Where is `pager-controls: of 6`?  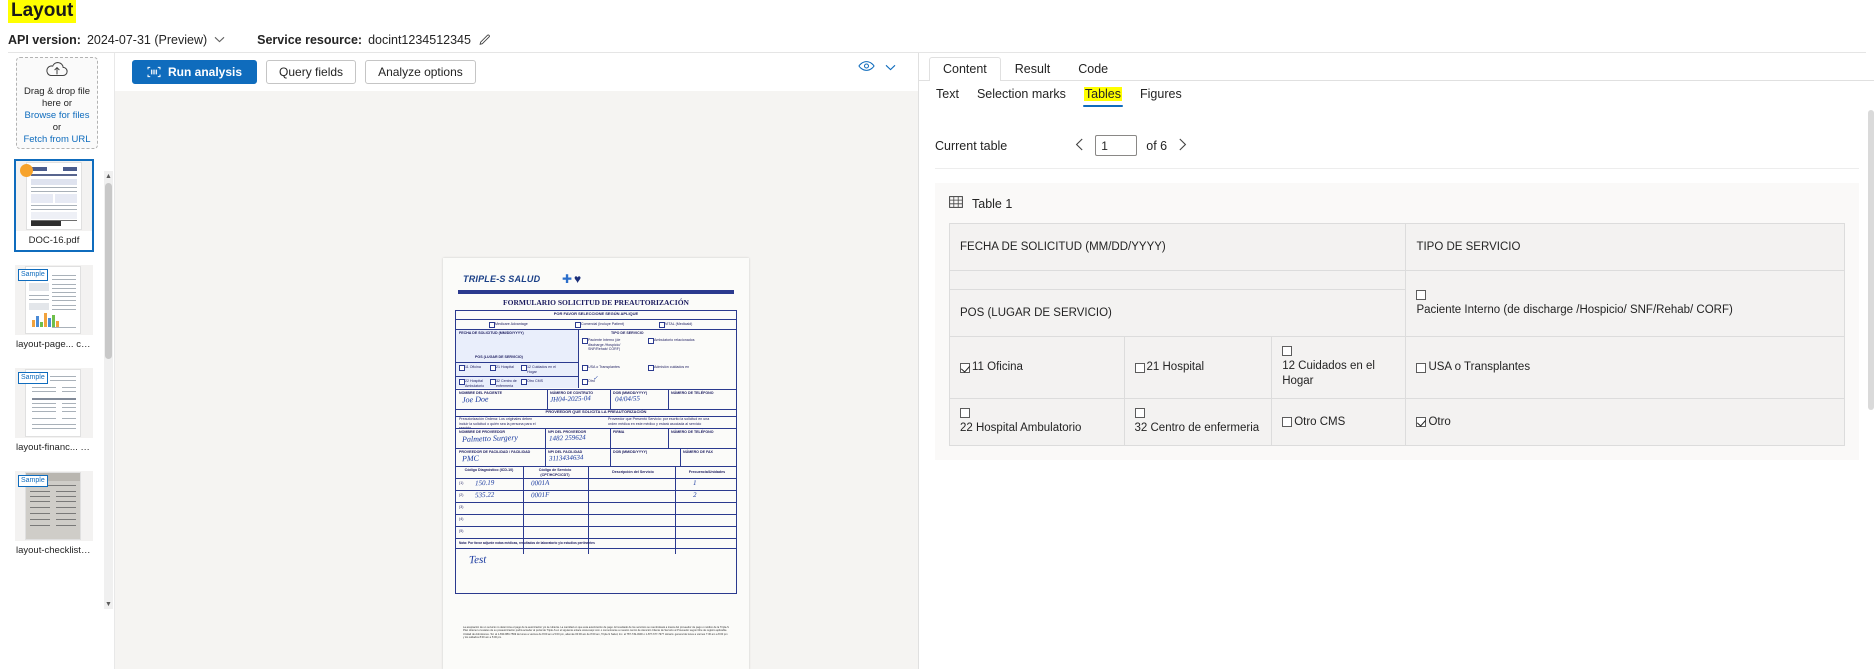 pager-controls: of 6 is located at coordinates (1131, 145).